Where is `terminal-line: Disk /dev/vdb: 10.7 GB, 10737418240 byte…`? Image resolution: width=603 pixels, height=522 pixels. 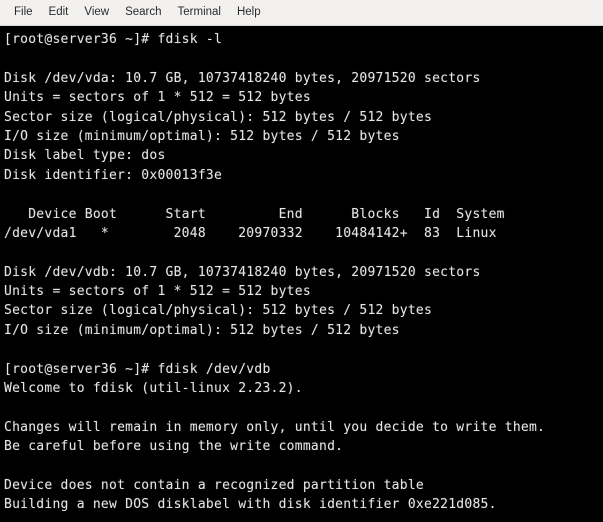 terminal-line: Disk /dev/vdb: 10.7 GB, 10737418240 byte… is located at coordinates (242, 272).